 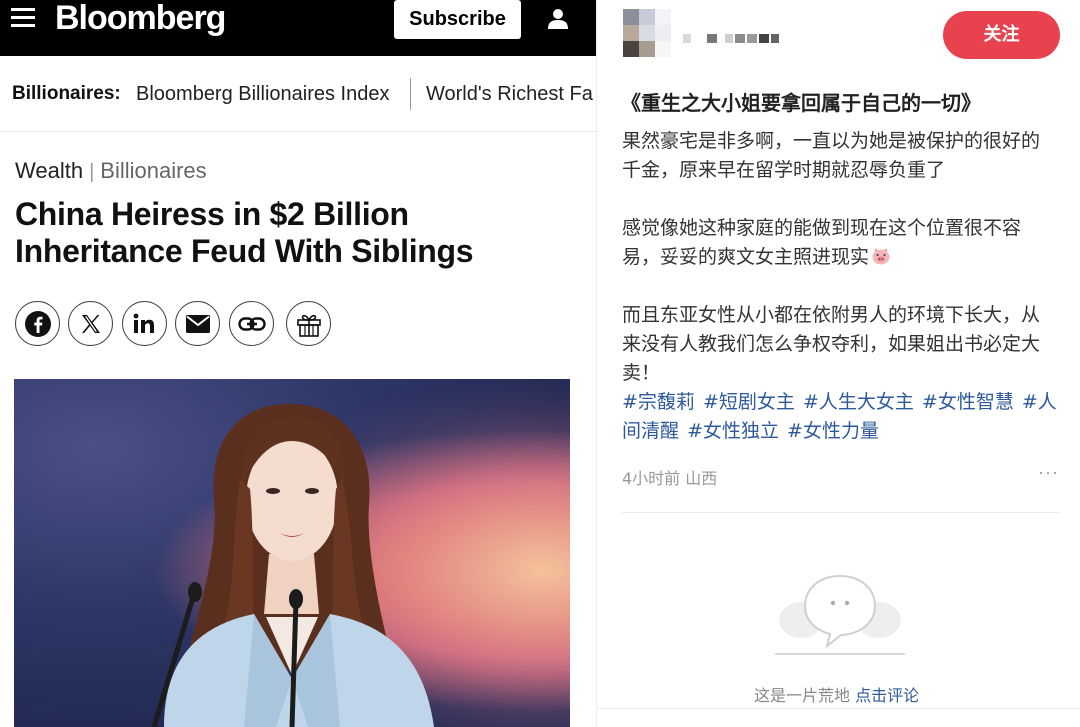 What do you see at coordinates (881, 256) in the screenshot?
I see `pig-emoji-icon` at bounding box center [881, 256].